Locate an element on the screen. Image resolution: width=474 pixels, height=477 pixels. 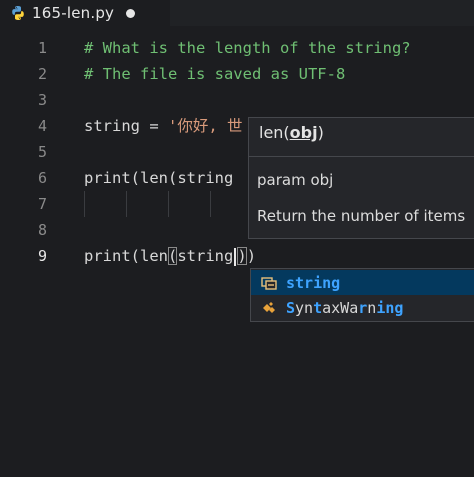
label-part: yn is located at coordinates (304, 307).